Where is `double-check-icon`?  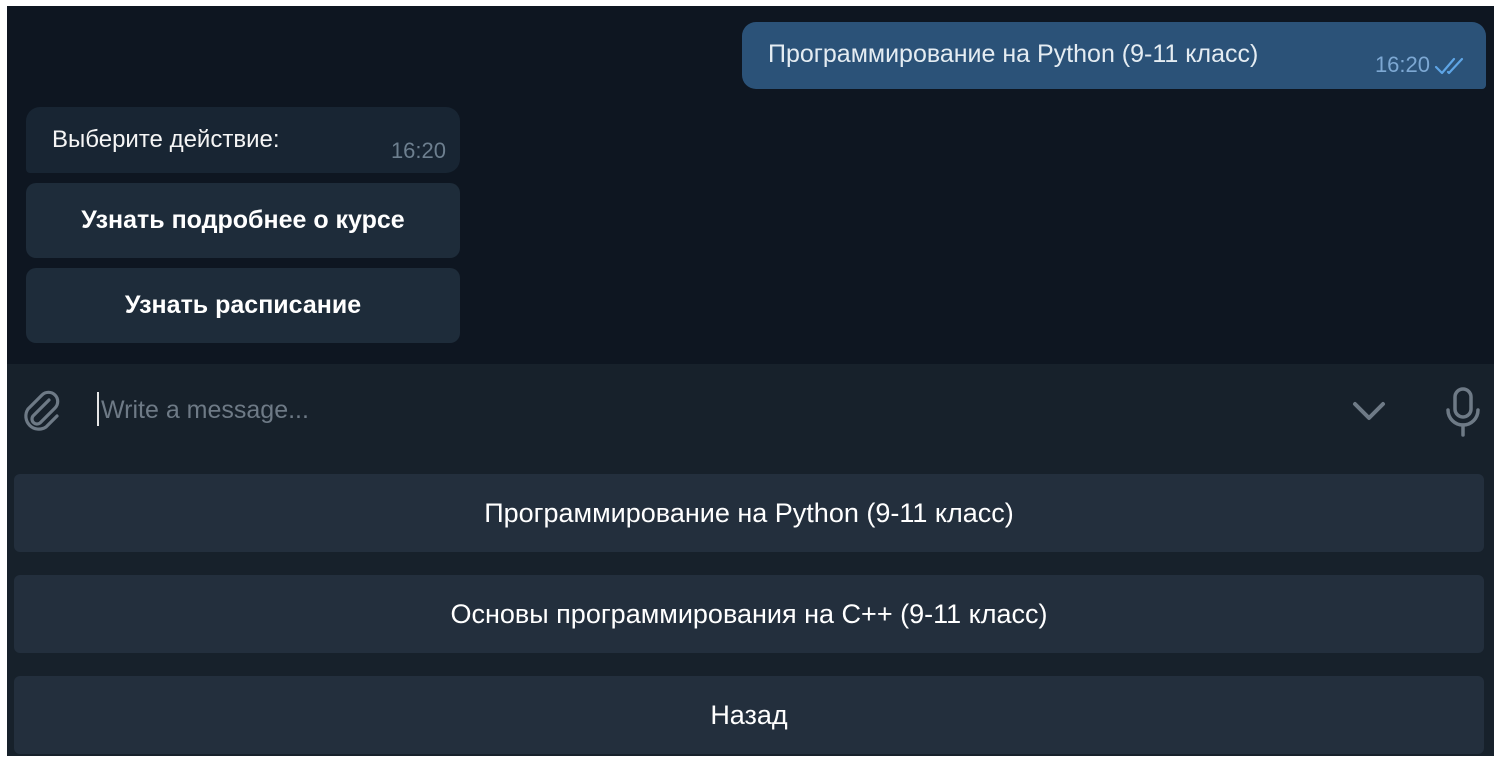 double-check-icon is located at coordinates (1449, 66).